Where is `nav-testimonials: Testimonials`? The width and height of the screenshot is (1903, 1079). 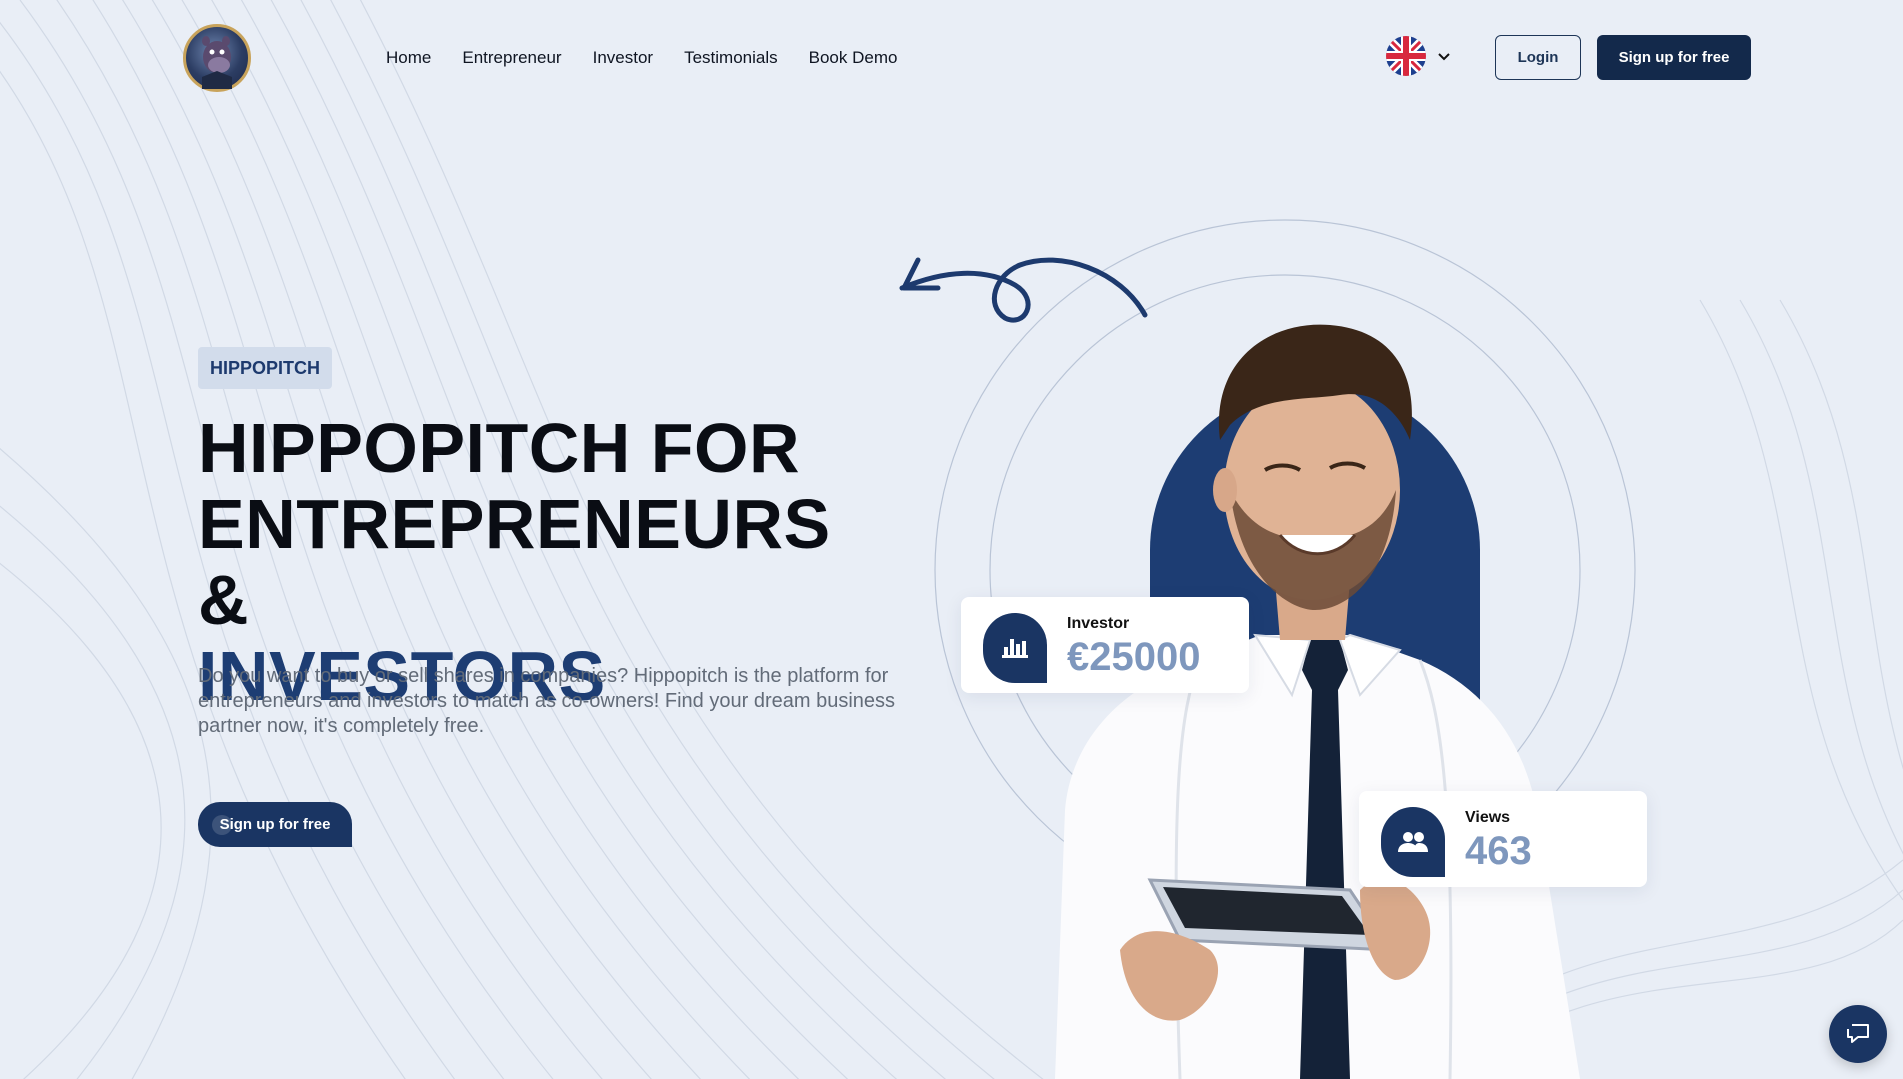 nav-testimonials: Testimonials is located at coordinates (731, 58).